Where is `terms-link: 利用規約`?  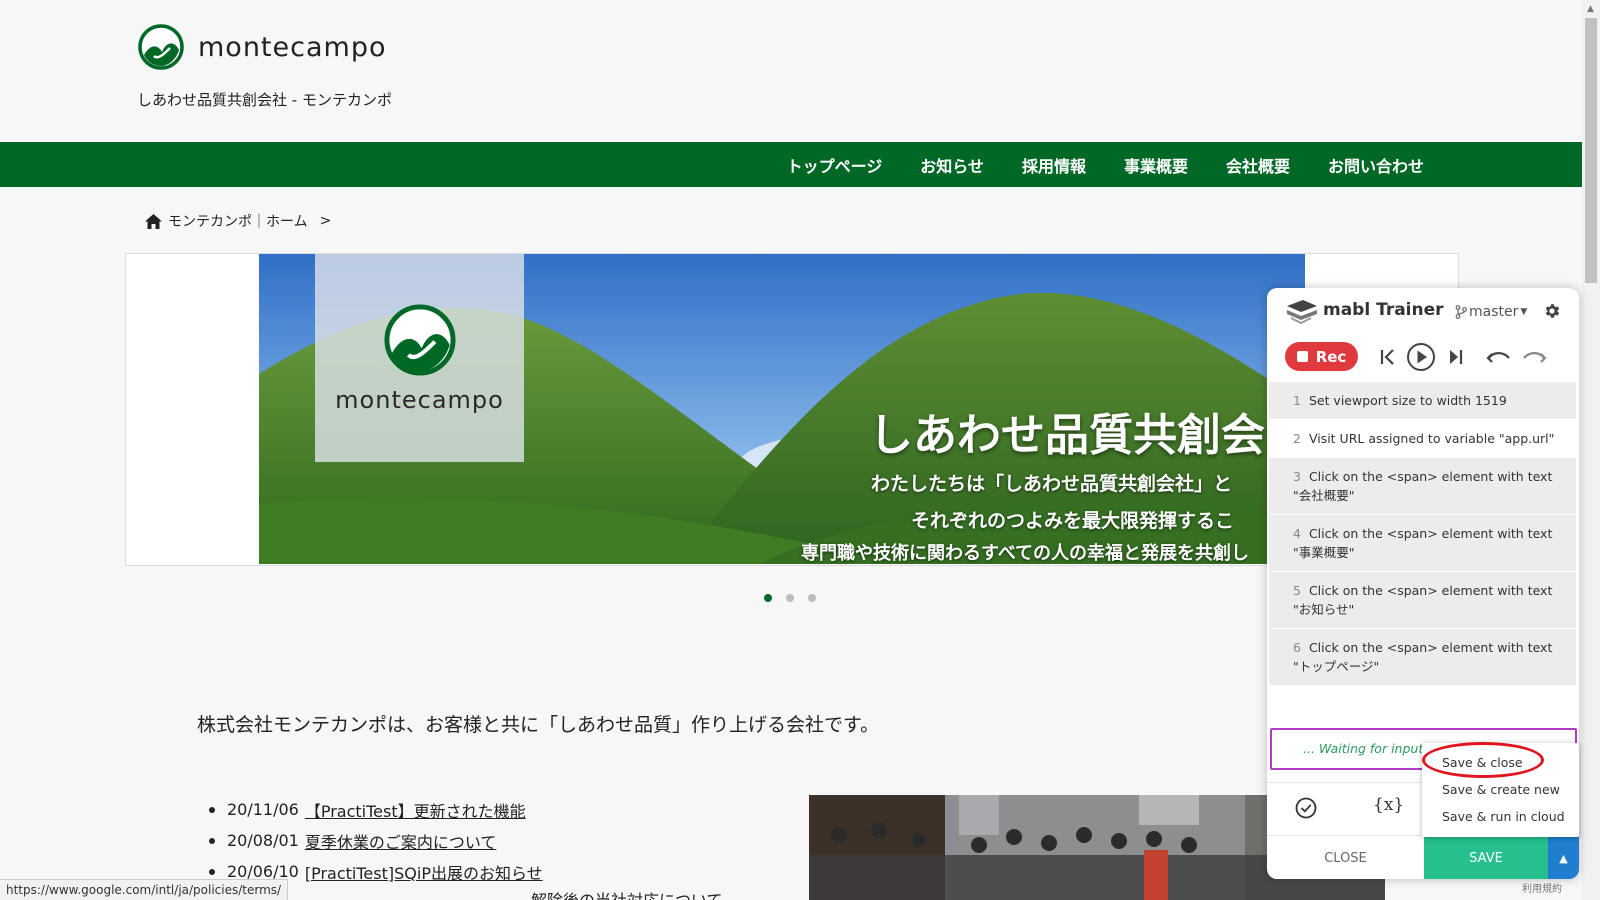
terms-link: 利用規約 is located at coordinates (1542, 887).